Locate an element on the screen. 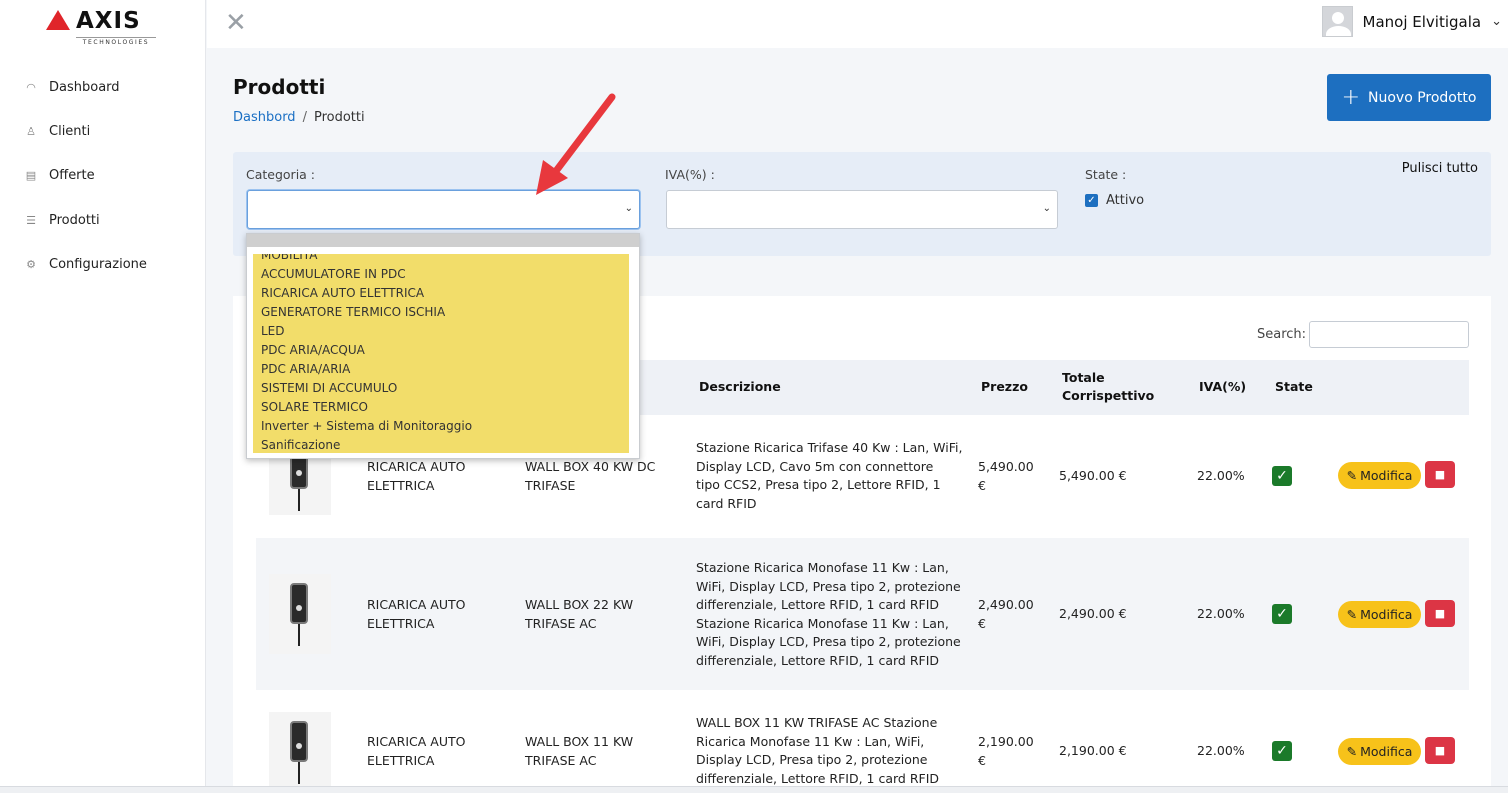  dropdown-option: SISTEMI DI ACCUMULO is located at coordinates (441, 388).